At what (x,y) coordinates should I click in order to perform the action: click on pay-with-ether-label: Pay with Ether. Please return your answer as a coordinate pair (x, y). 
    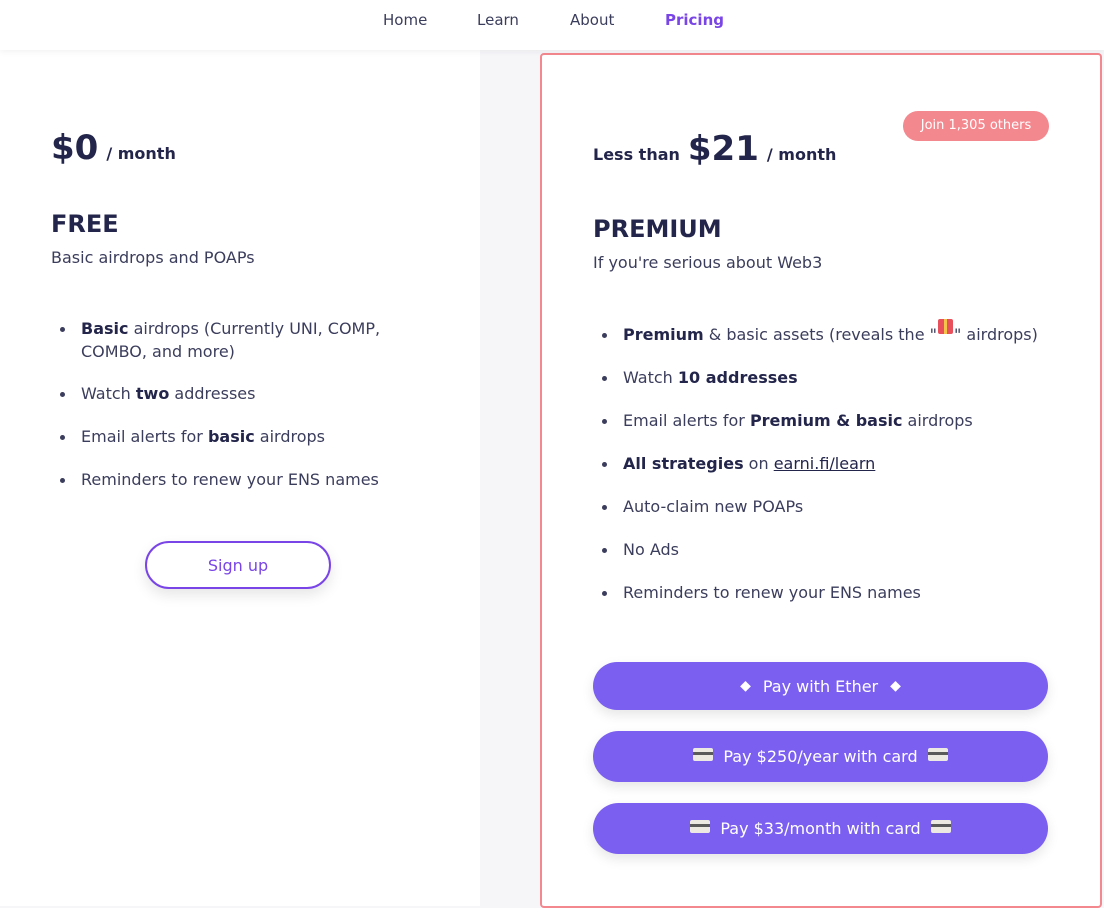
    Looking at the image, I should click on (820, 686).